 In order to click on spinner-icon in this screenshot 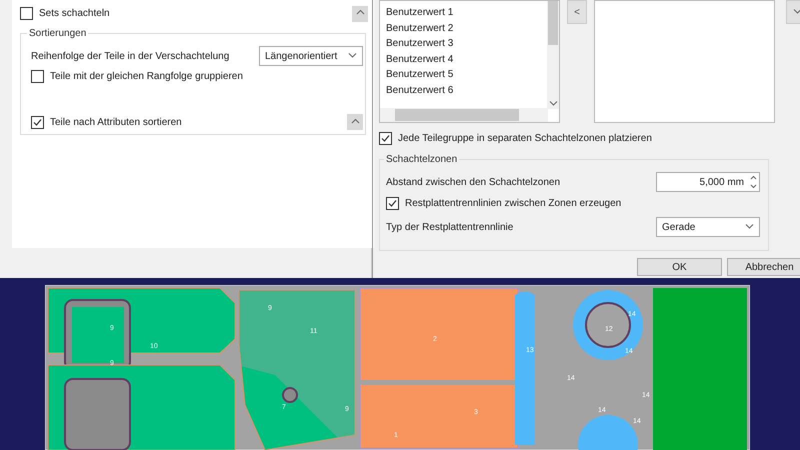, I will do `click(753, 182)`.